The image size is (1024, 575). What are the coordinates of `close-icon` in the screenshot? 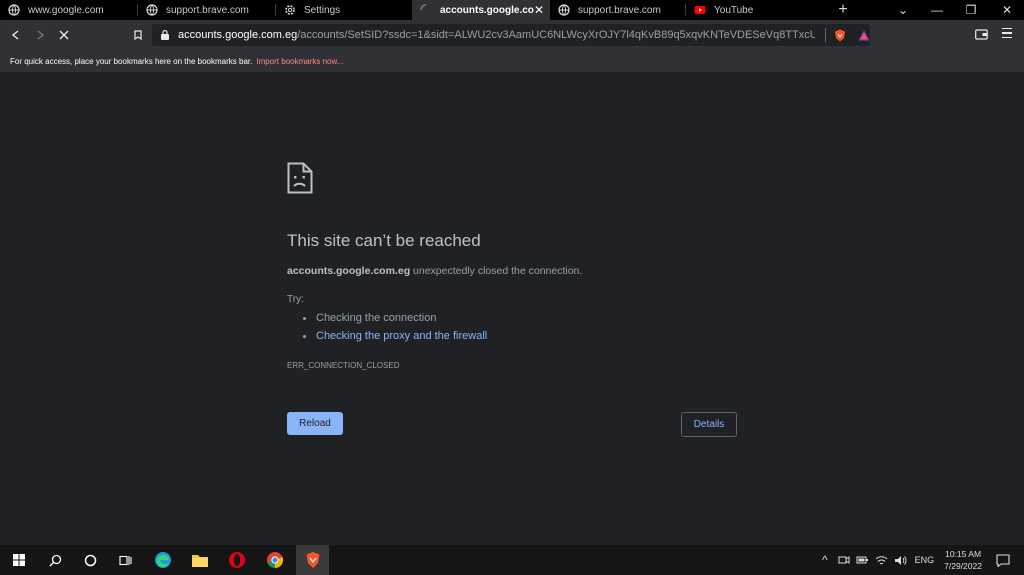 It's located at (64, 35).